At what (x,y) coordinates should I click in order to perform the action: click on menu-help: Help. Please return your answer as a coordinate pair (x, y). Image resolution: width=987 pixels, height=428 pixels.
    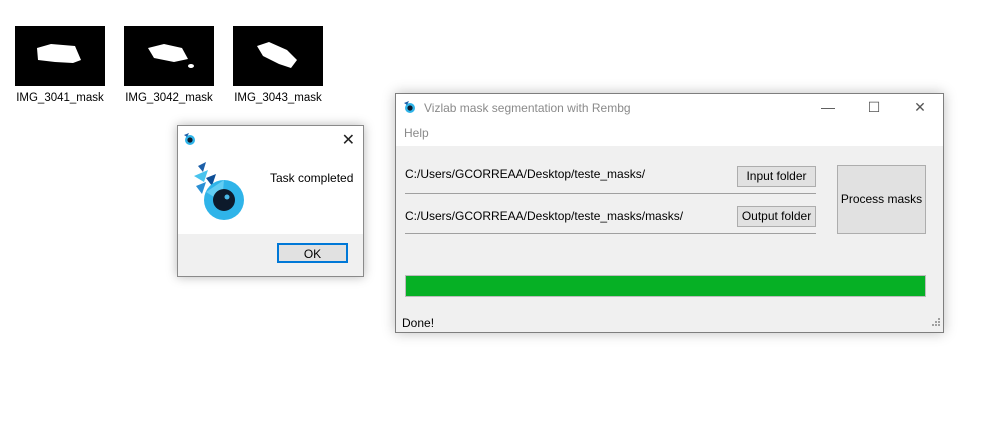
    Looking at the image, I should click on (416, 133).